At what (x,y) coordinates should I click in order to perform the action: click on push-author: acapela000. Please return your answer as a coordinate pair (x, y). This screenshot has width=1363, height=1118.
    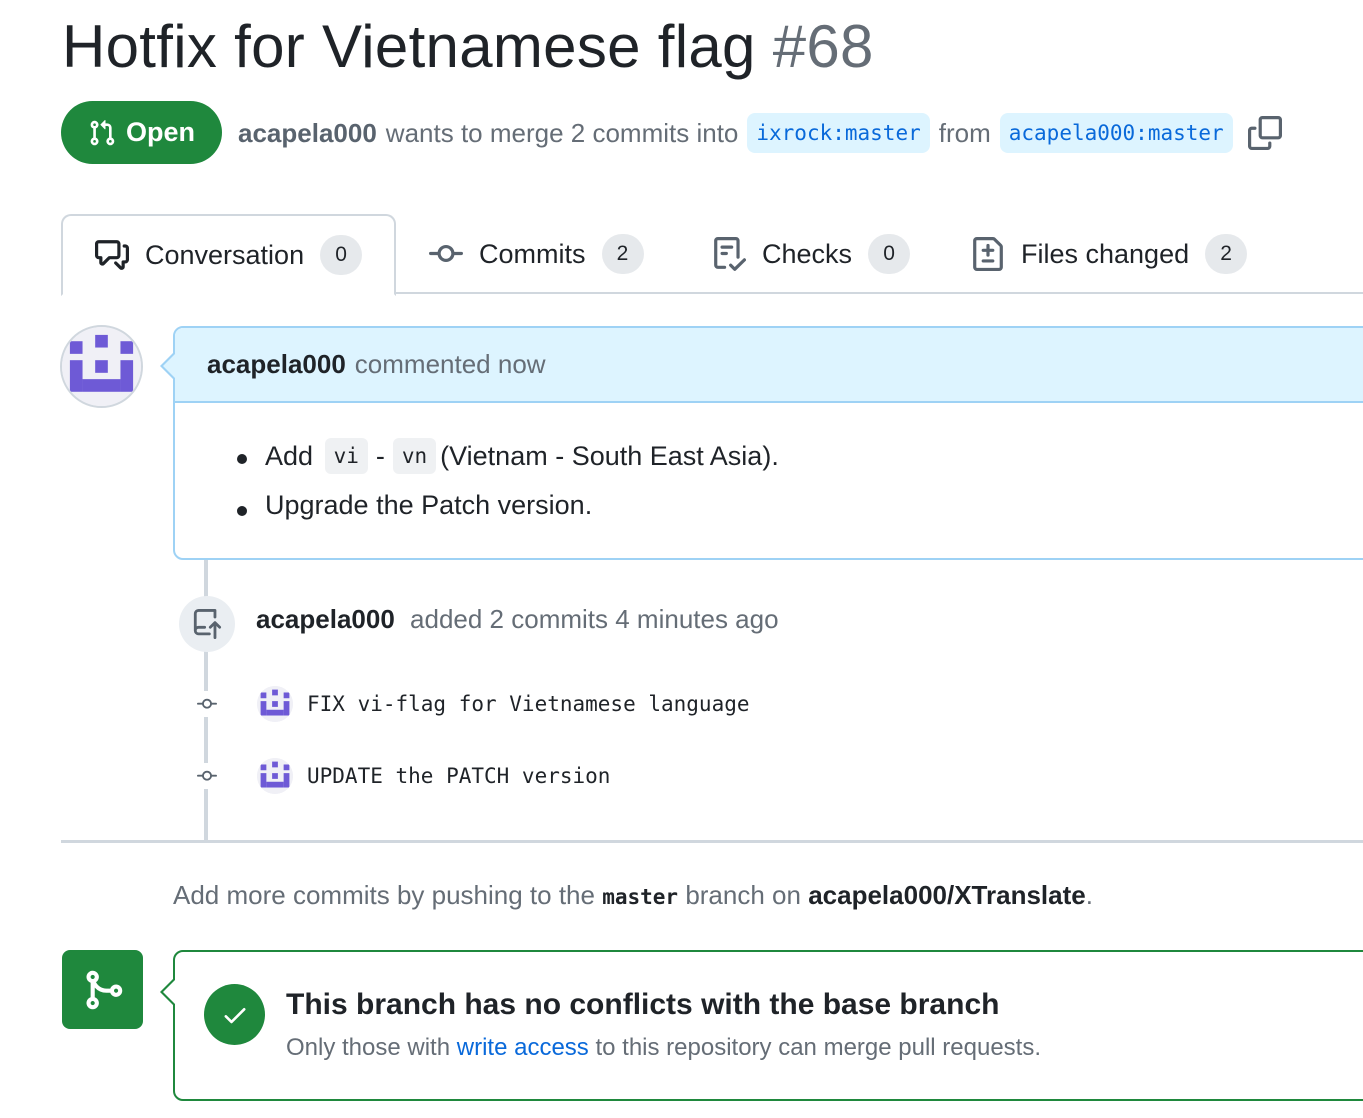
    Looking at the image, I should click on (325, 619).